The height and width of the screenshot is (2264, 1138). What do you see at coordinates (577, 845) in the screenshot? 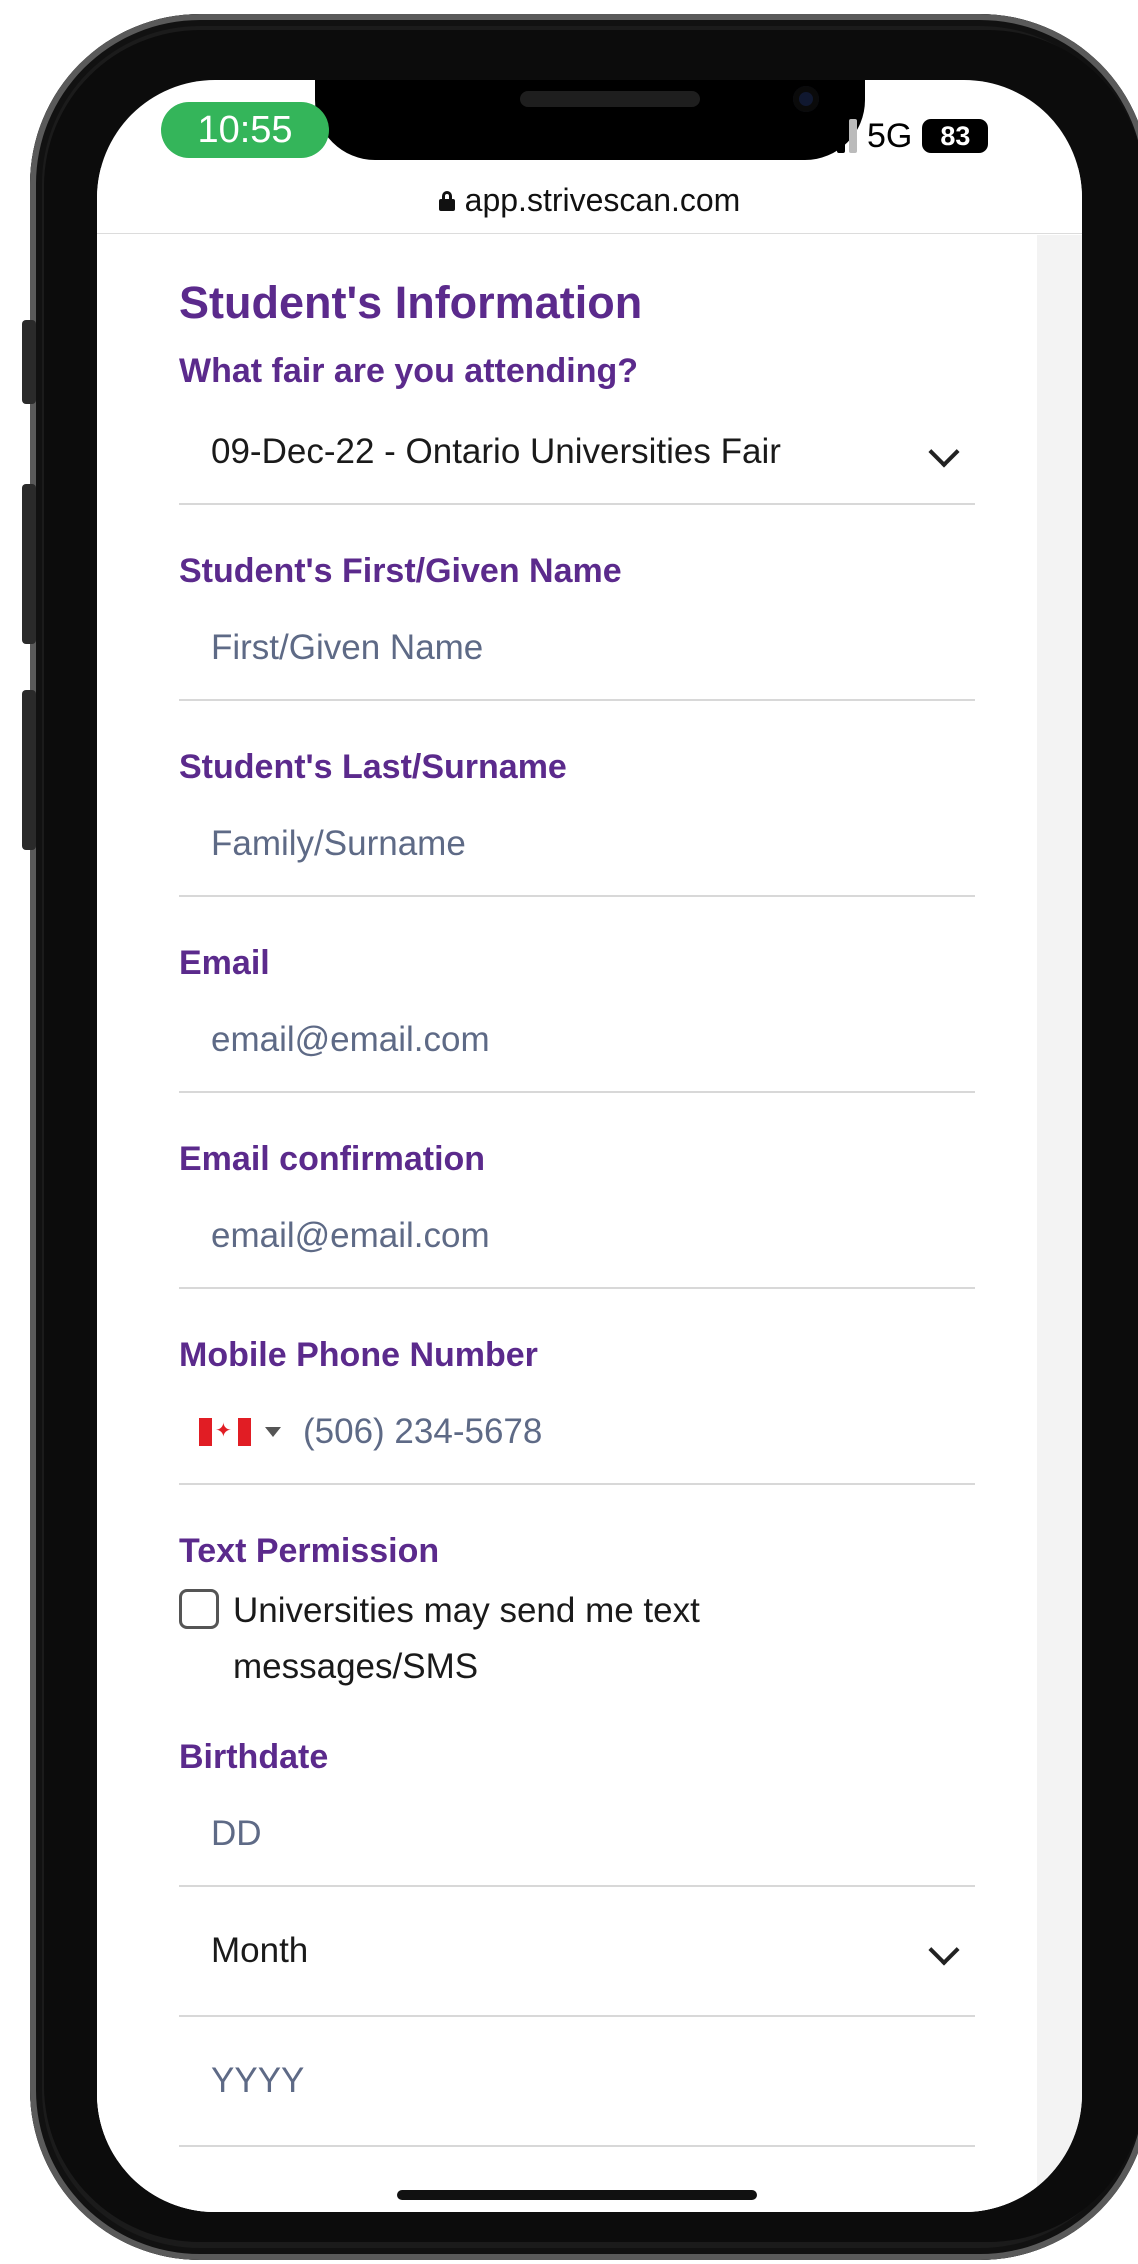
I see `last-name-input: Family/Surname` at bounding box center [577, 845].